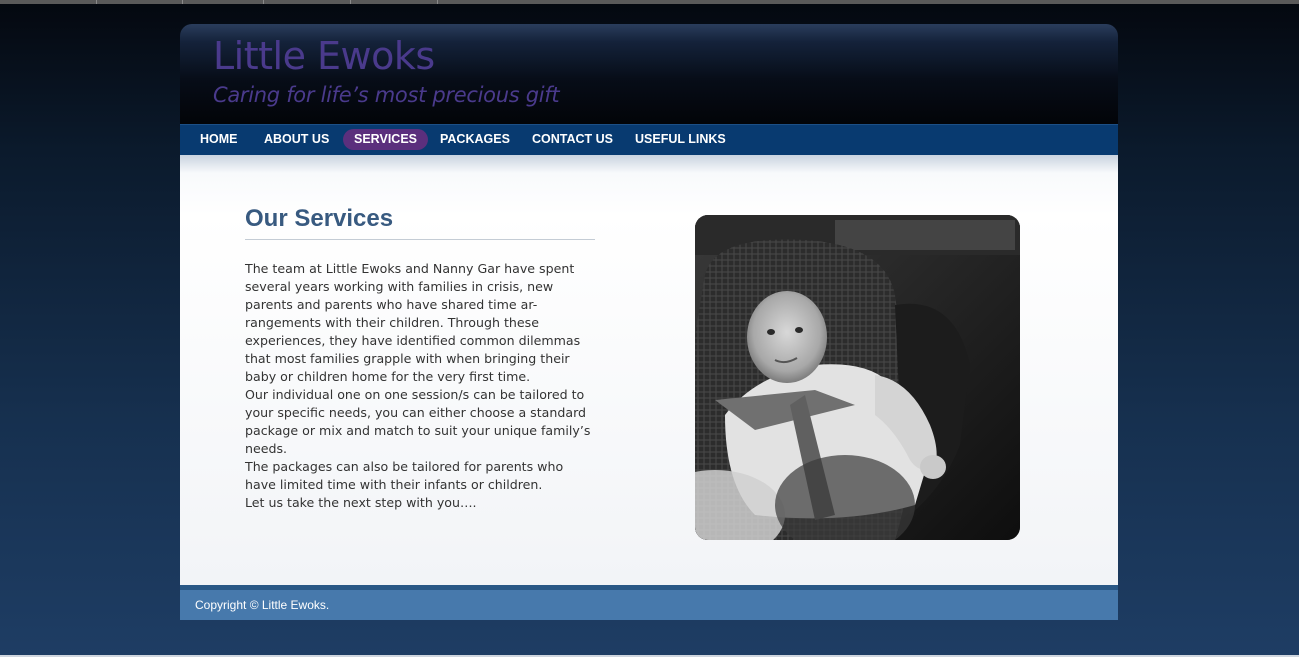 The image size is (1299, 657). I want to click on nav-home: HOME, so click(219, 139).